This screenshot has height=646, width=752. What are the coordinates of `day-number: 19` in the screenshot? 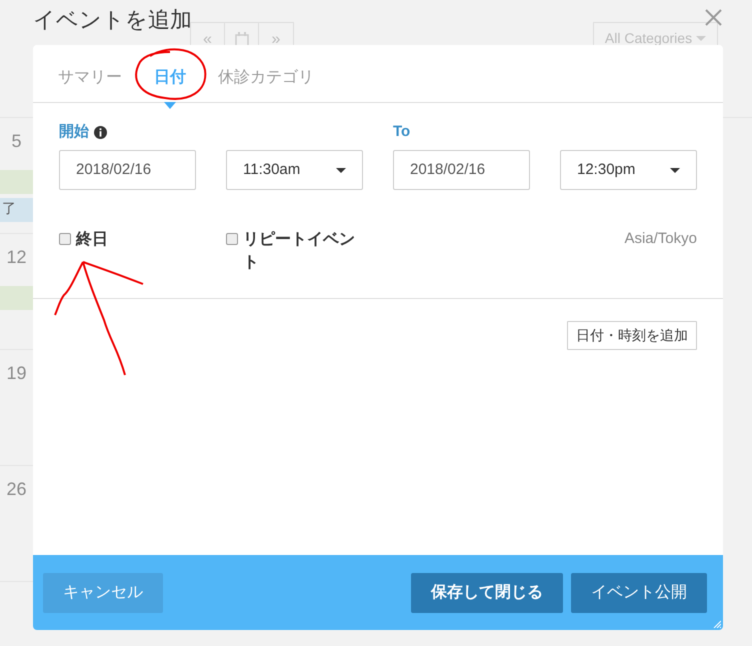 It's located at (16, 373).